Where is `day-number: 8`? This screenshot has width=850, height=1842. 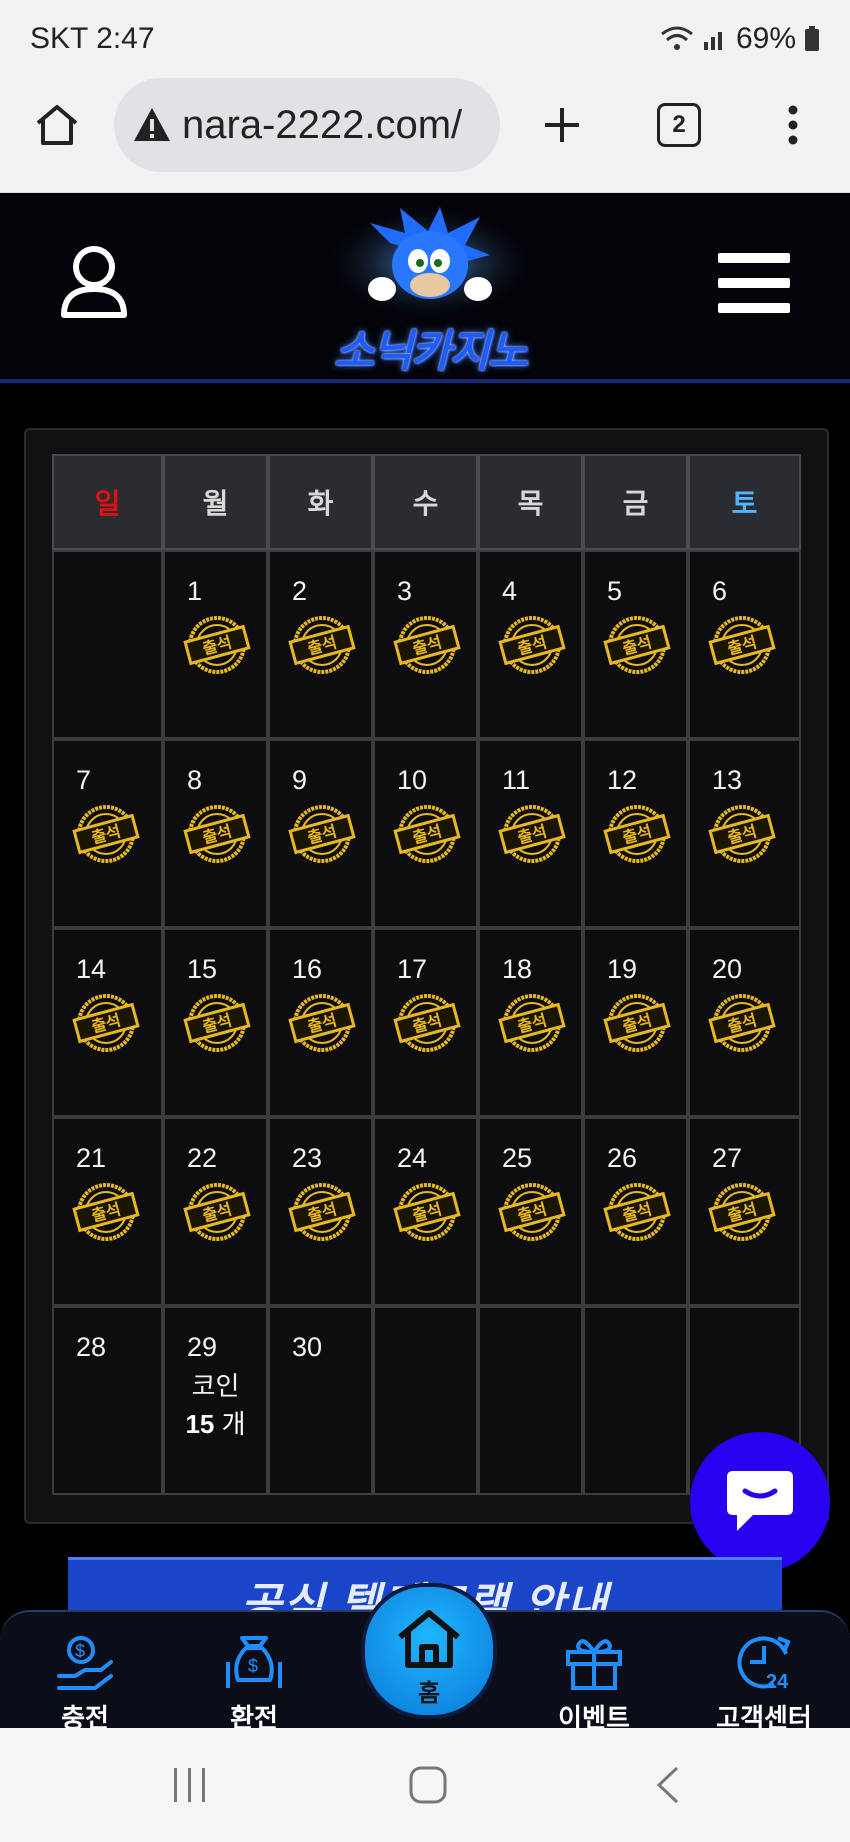
day-number: 8 is located at coordinates (195, 780).